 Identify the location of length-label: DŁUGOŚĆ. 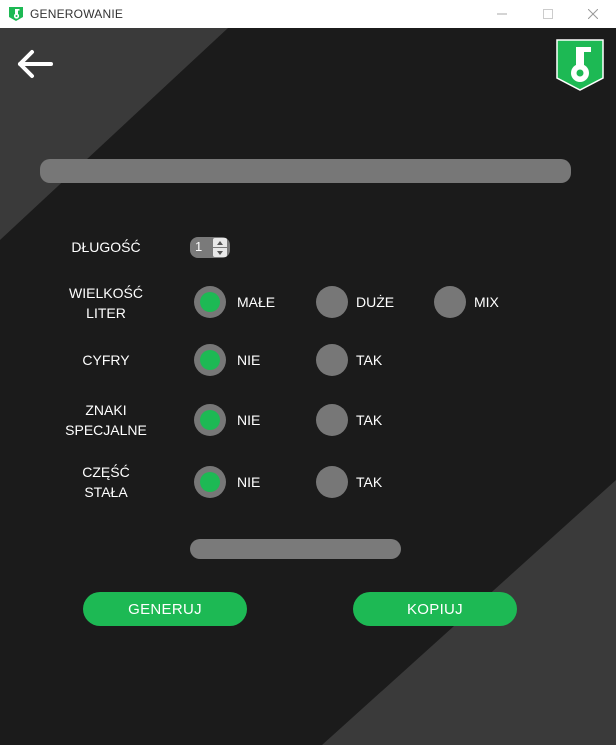
(106, 247).